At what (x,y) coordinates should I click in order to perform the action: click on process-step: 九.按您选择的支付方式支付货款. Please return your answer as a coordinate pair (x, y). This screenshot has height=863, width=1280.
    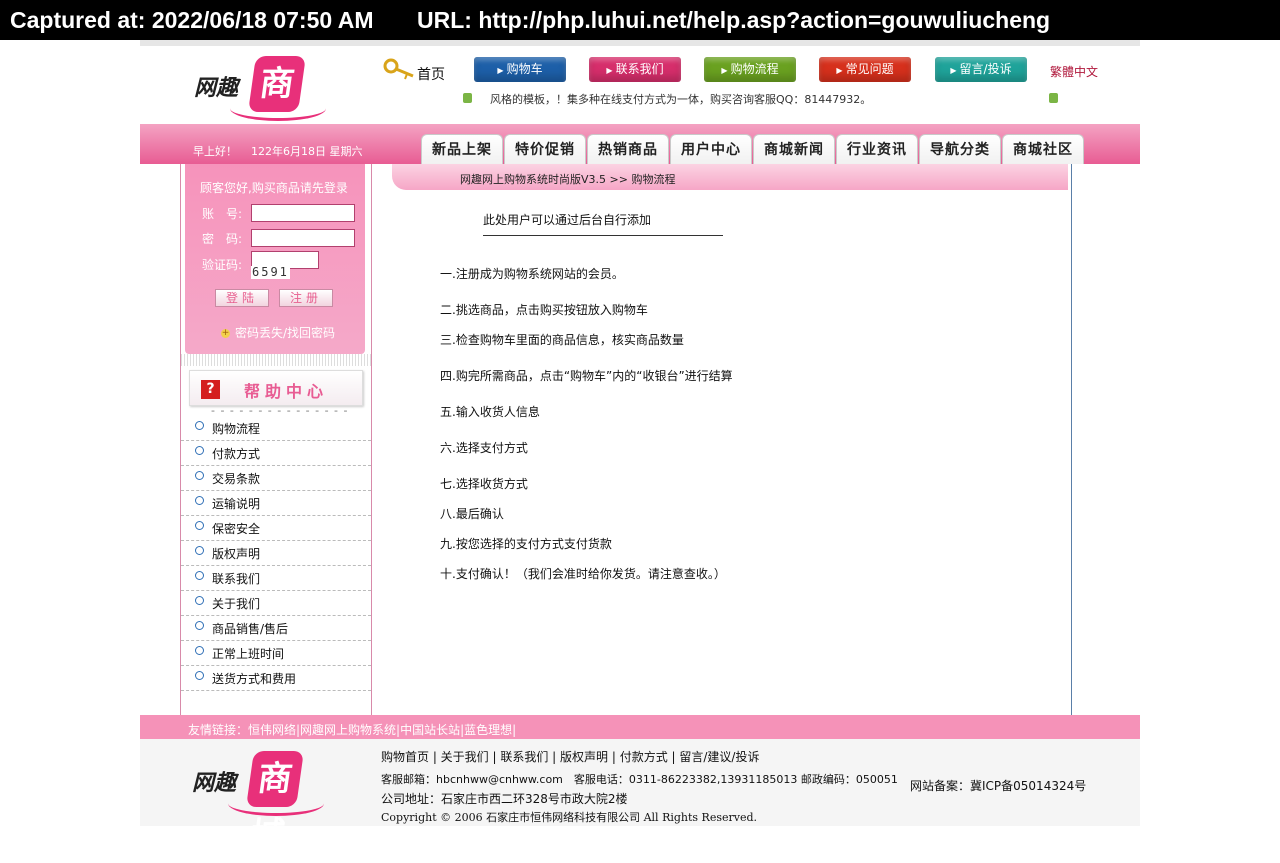
    Looking at the image, I should click on (526, 544).